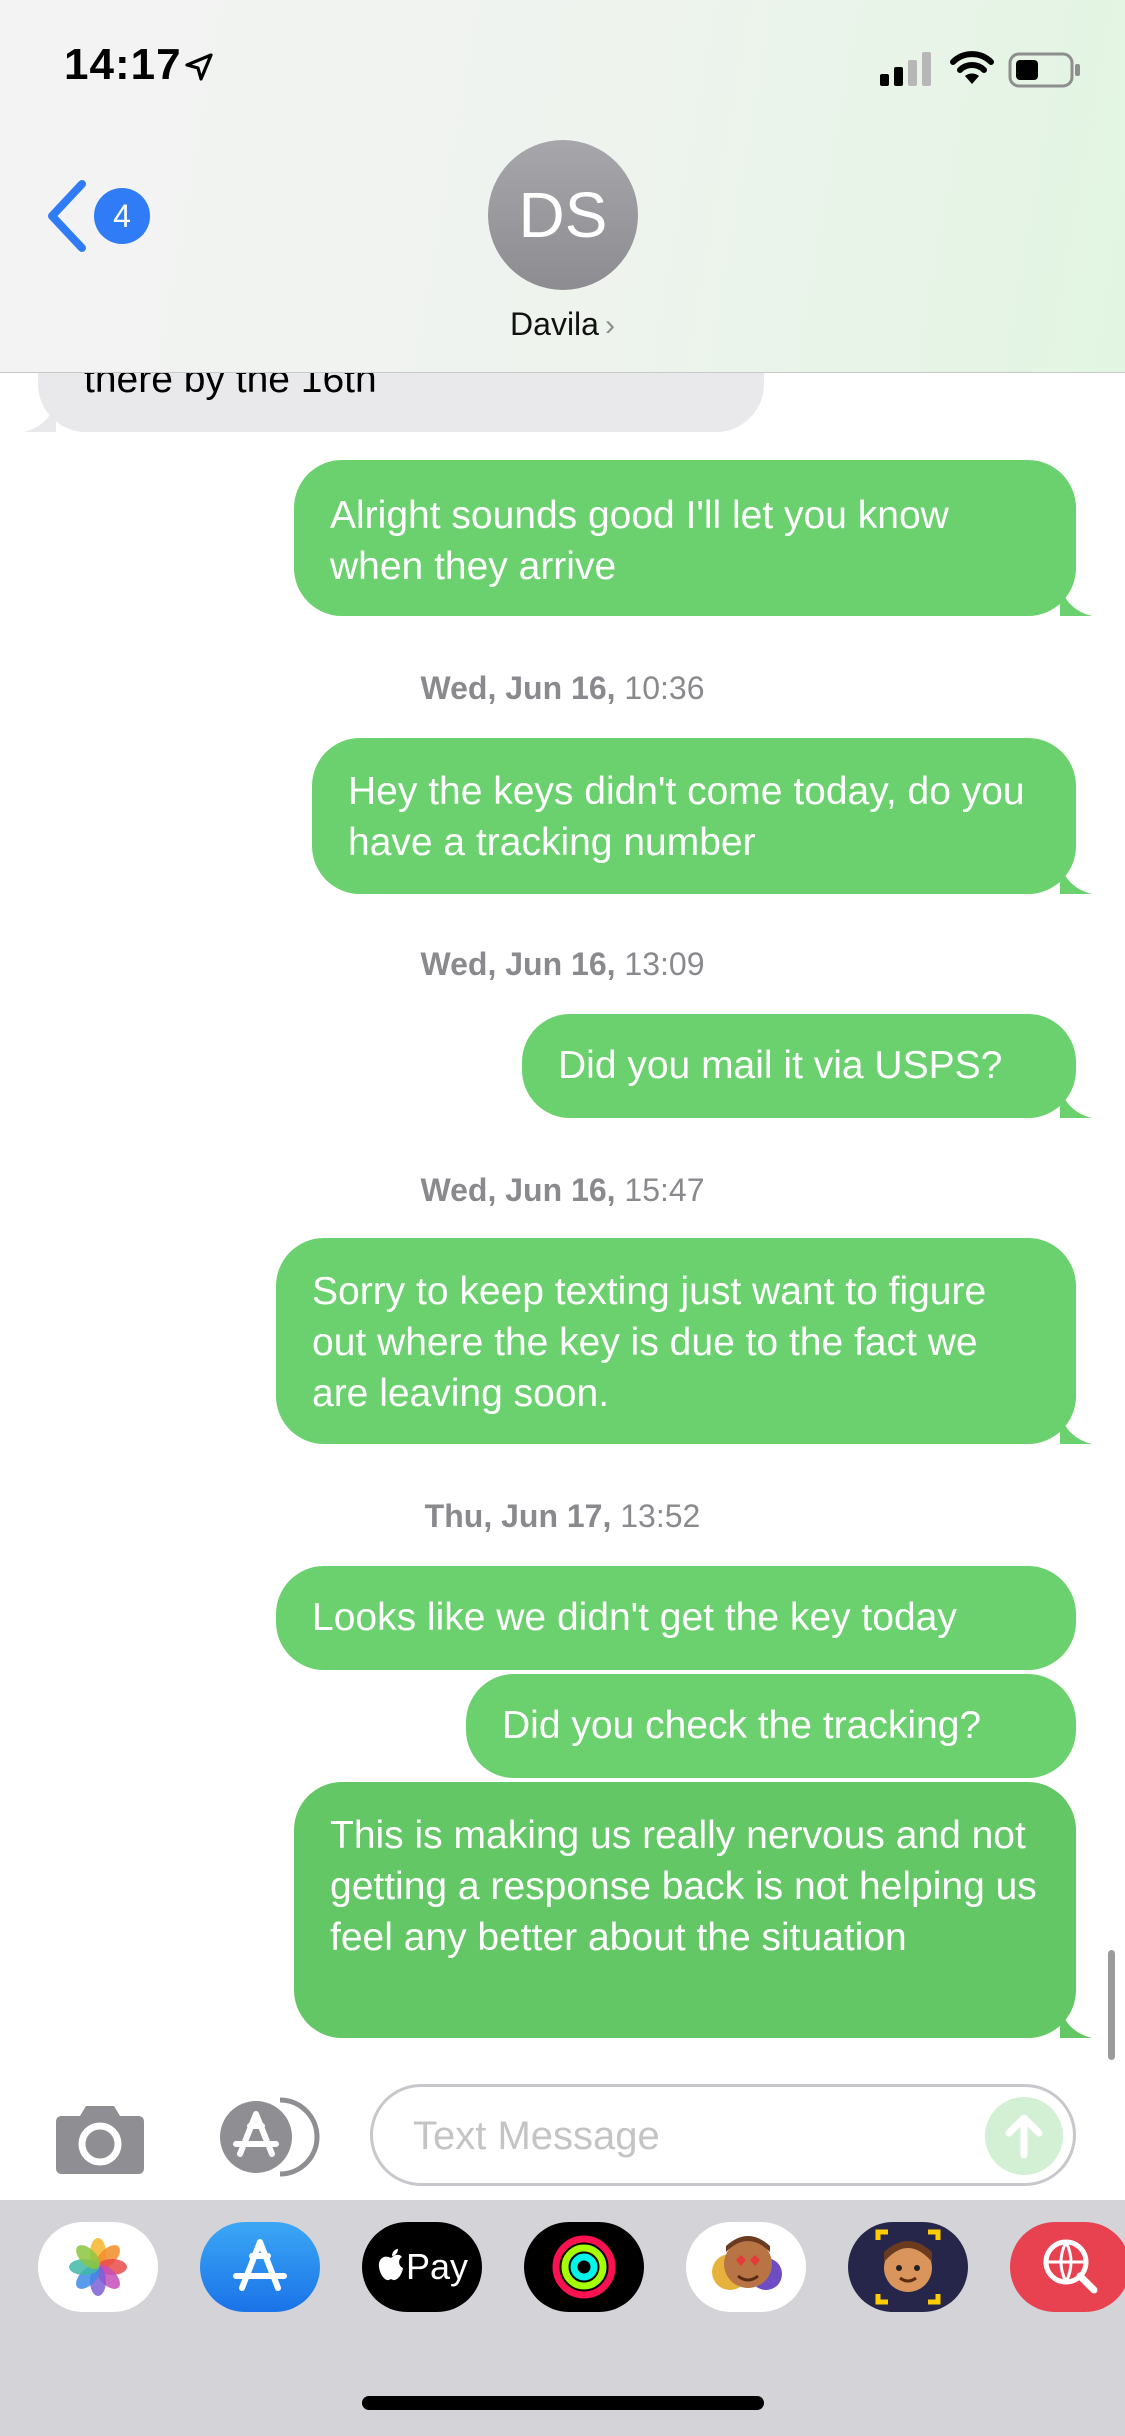  Describe the element at coordinates (780, 1065) in the screenshot. I see `message-text: Did you mail it via USPS?` at that location.